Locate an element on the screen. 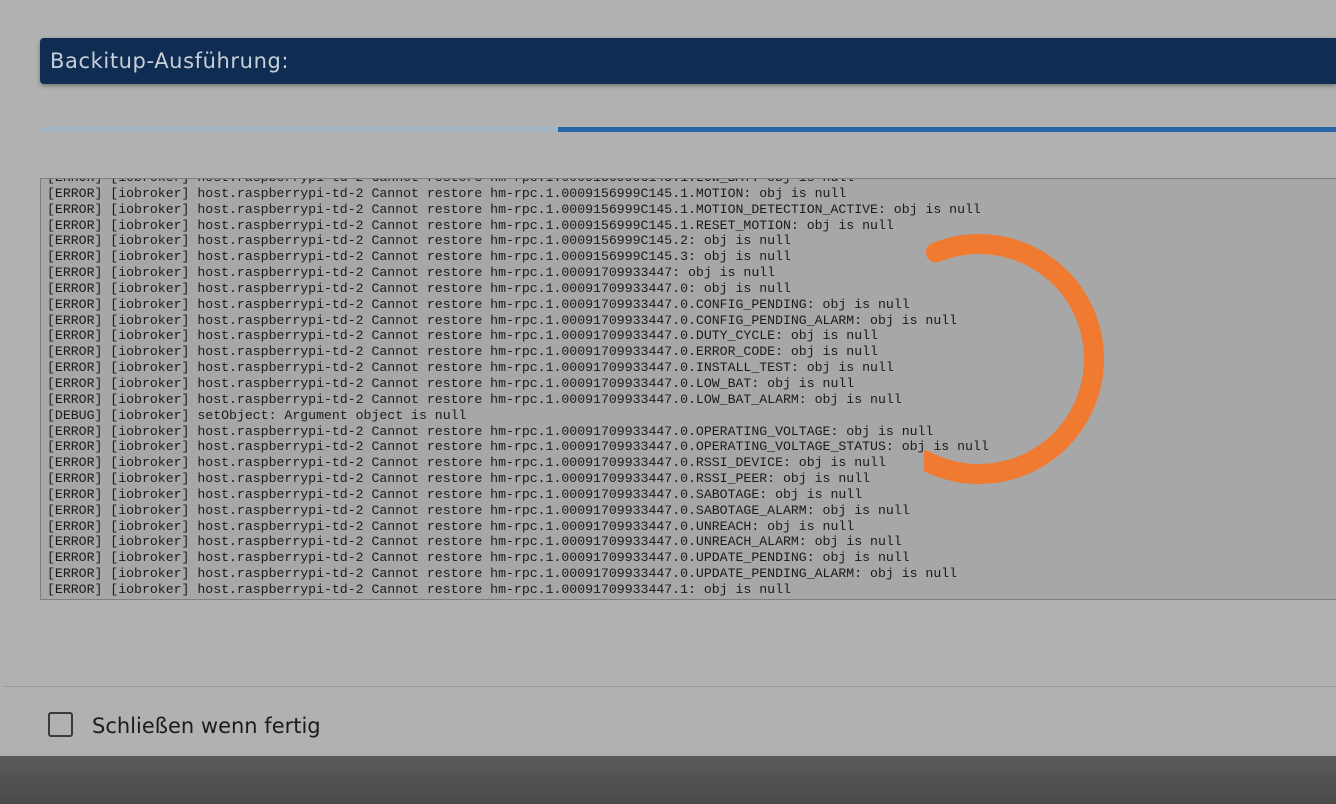  close-when-done-label: Schließen wenn fertig is located at coordinates (206, 726).